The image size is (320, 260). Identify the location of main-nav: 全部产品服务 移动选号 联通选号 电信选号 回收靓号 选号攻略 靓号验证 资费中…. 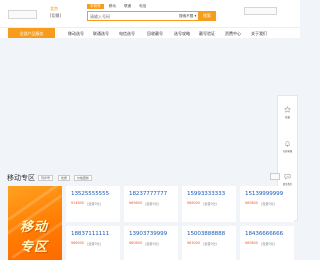
(150, 33).